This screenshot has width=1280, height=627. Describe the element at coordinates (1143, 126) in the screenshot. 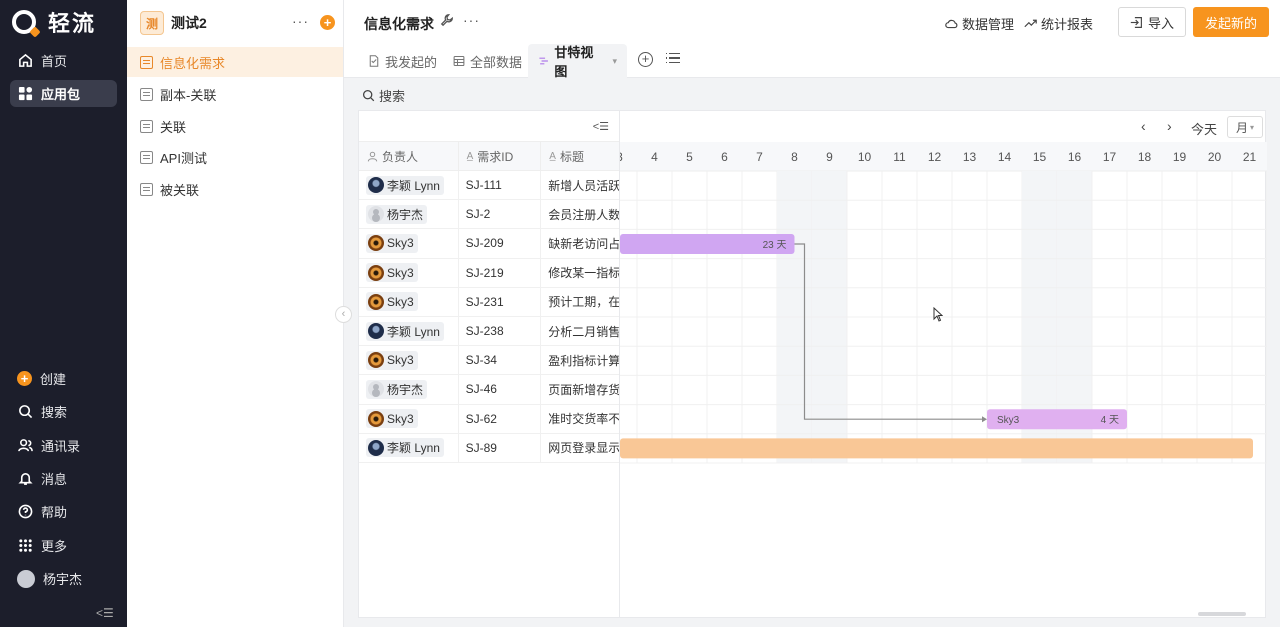

I see `prev-period-button: ‹` at that location.